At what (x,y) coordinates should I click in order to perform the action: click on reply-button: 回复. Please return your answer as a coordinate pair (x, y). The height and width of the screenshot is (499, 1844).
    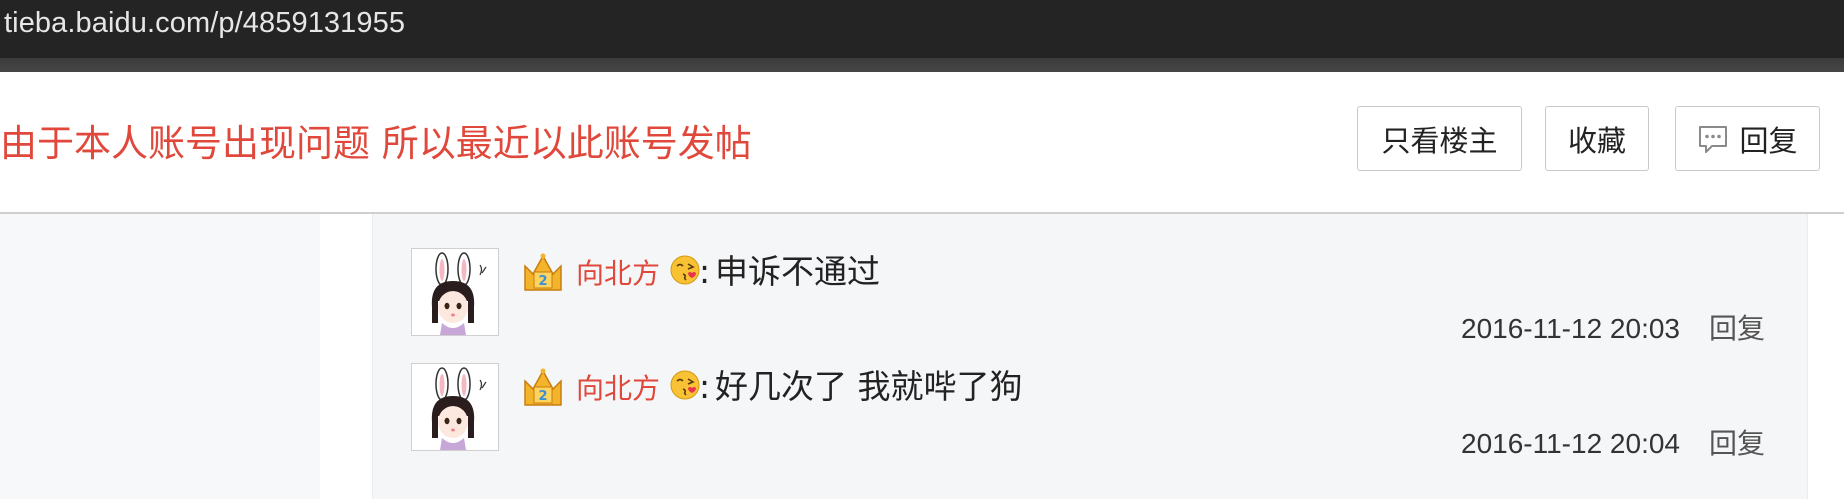
    Looking at the image, I should click on (1747, 138).